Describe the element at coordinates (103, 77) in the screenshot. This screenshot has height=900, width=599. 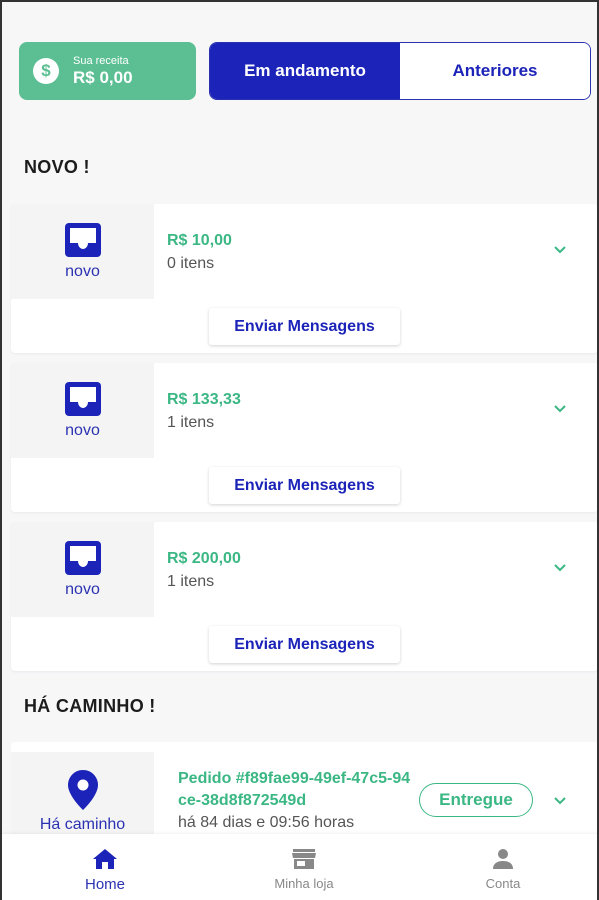
I see `revenue-value: R$ 0,00` at that location.